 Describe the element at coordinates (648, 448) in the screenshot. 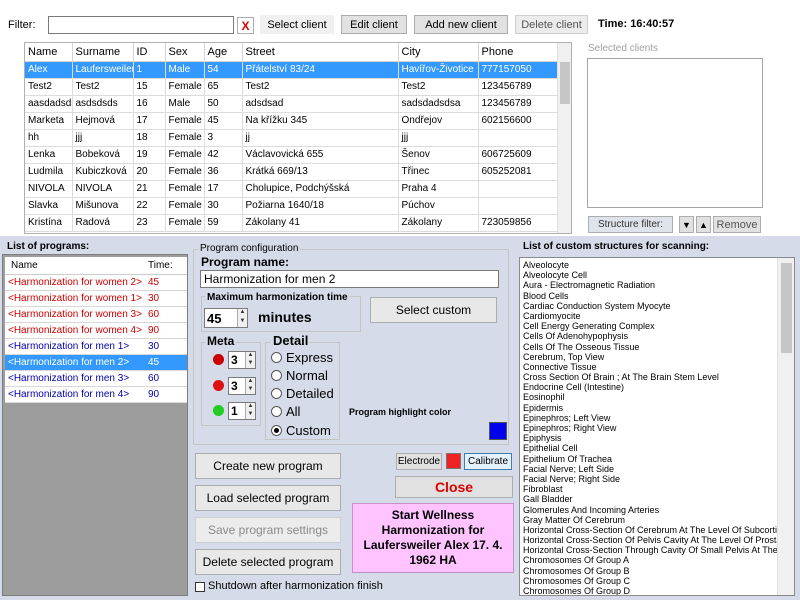

I see `list-item: Epithelial Cell` at that location.